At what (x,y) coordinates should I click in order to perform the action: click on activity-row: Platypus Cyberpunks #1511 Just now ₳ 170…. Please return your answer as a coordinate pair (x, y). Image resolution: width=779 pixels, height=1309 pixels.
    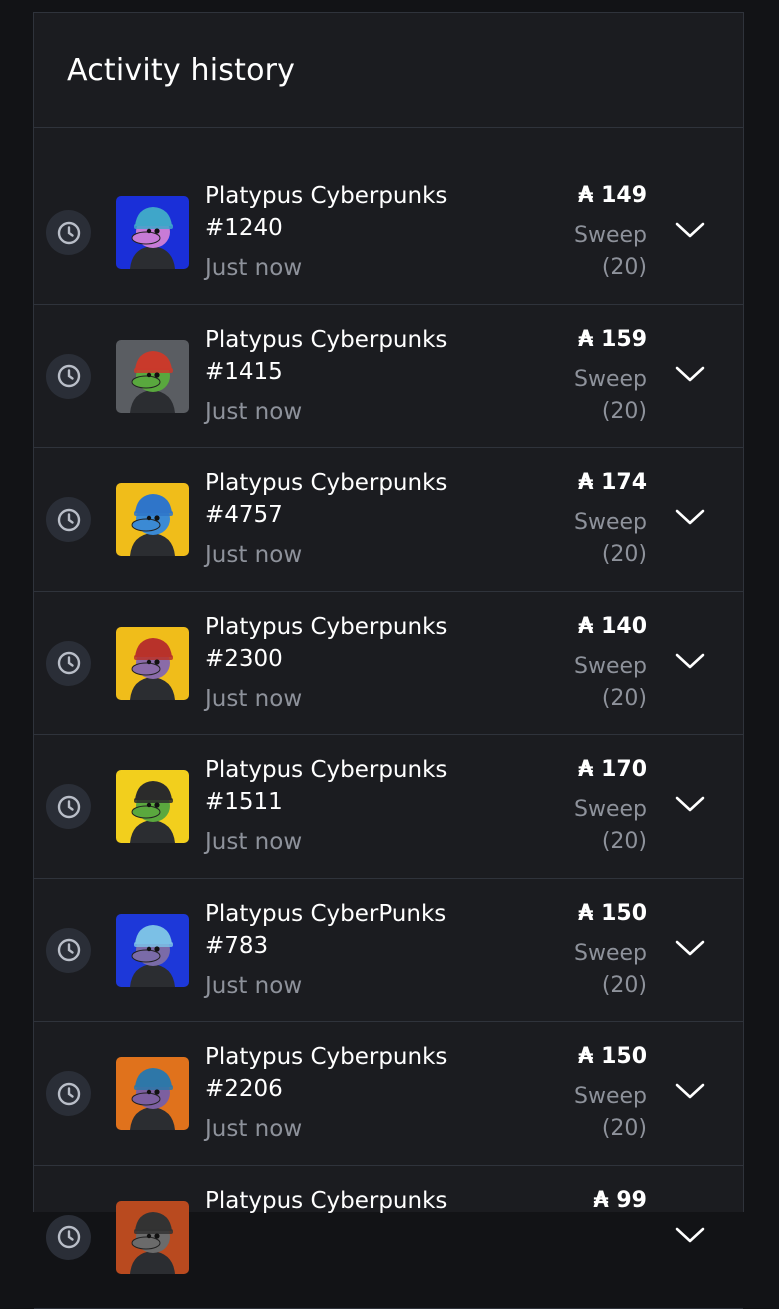
    Looking at the image, I should click on (388, 807).